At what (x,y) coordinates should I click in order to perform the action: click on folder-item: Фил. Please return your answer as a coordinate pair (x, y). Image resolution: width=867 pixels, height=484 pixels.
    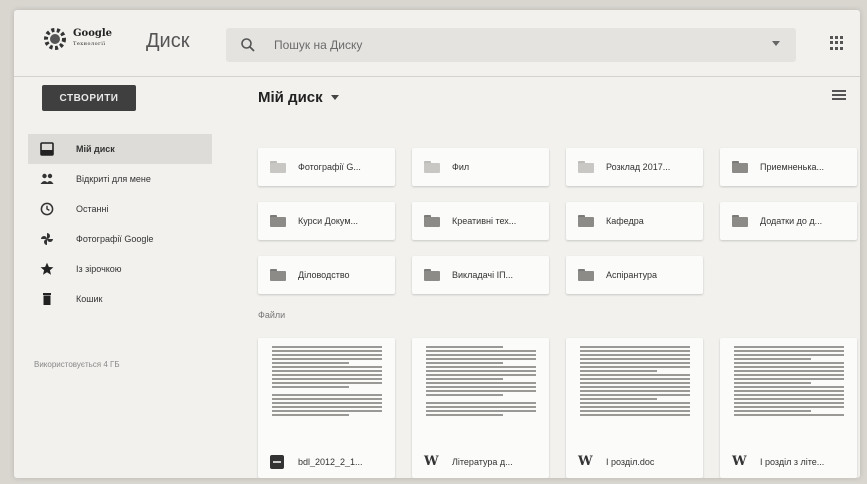
    Looking at the image, I should click on (480, 167).